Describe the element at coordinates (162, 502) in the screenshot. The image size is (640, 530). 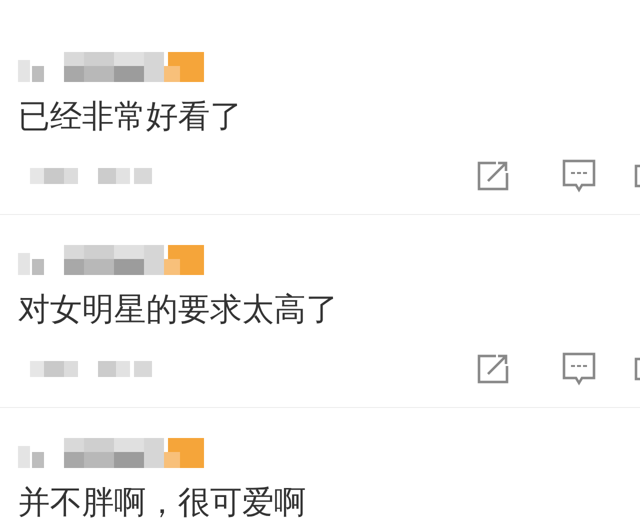
I see `comment-text: 并不胖啊，很可爱啊` at that location.